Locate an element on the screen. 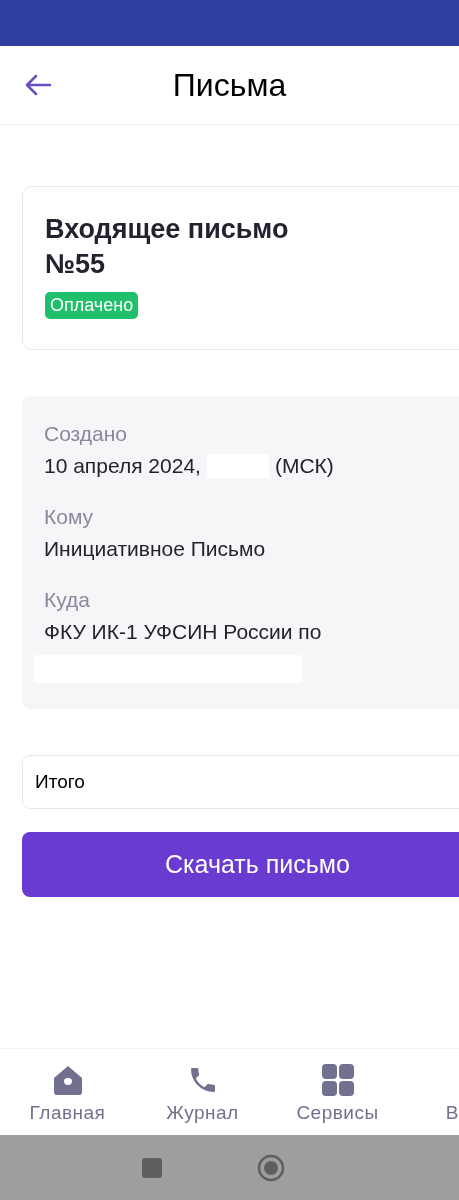 This screenshot has height=1200, width=459. detail-value: (МСК) is located at coordinates (304, 466).